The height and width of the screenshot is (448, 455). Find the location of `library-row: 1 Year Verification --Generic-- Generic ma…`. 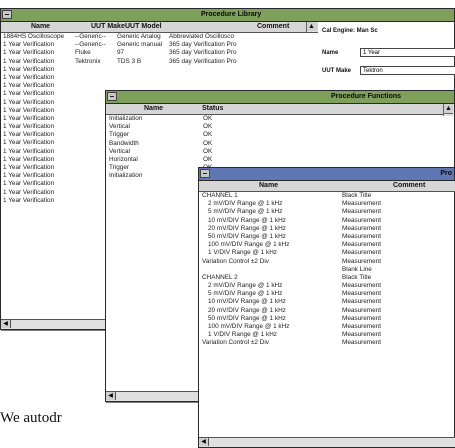

library-row: 1 Year Verification --Generic-- Generic ma… is located at coordinates (155, 45).